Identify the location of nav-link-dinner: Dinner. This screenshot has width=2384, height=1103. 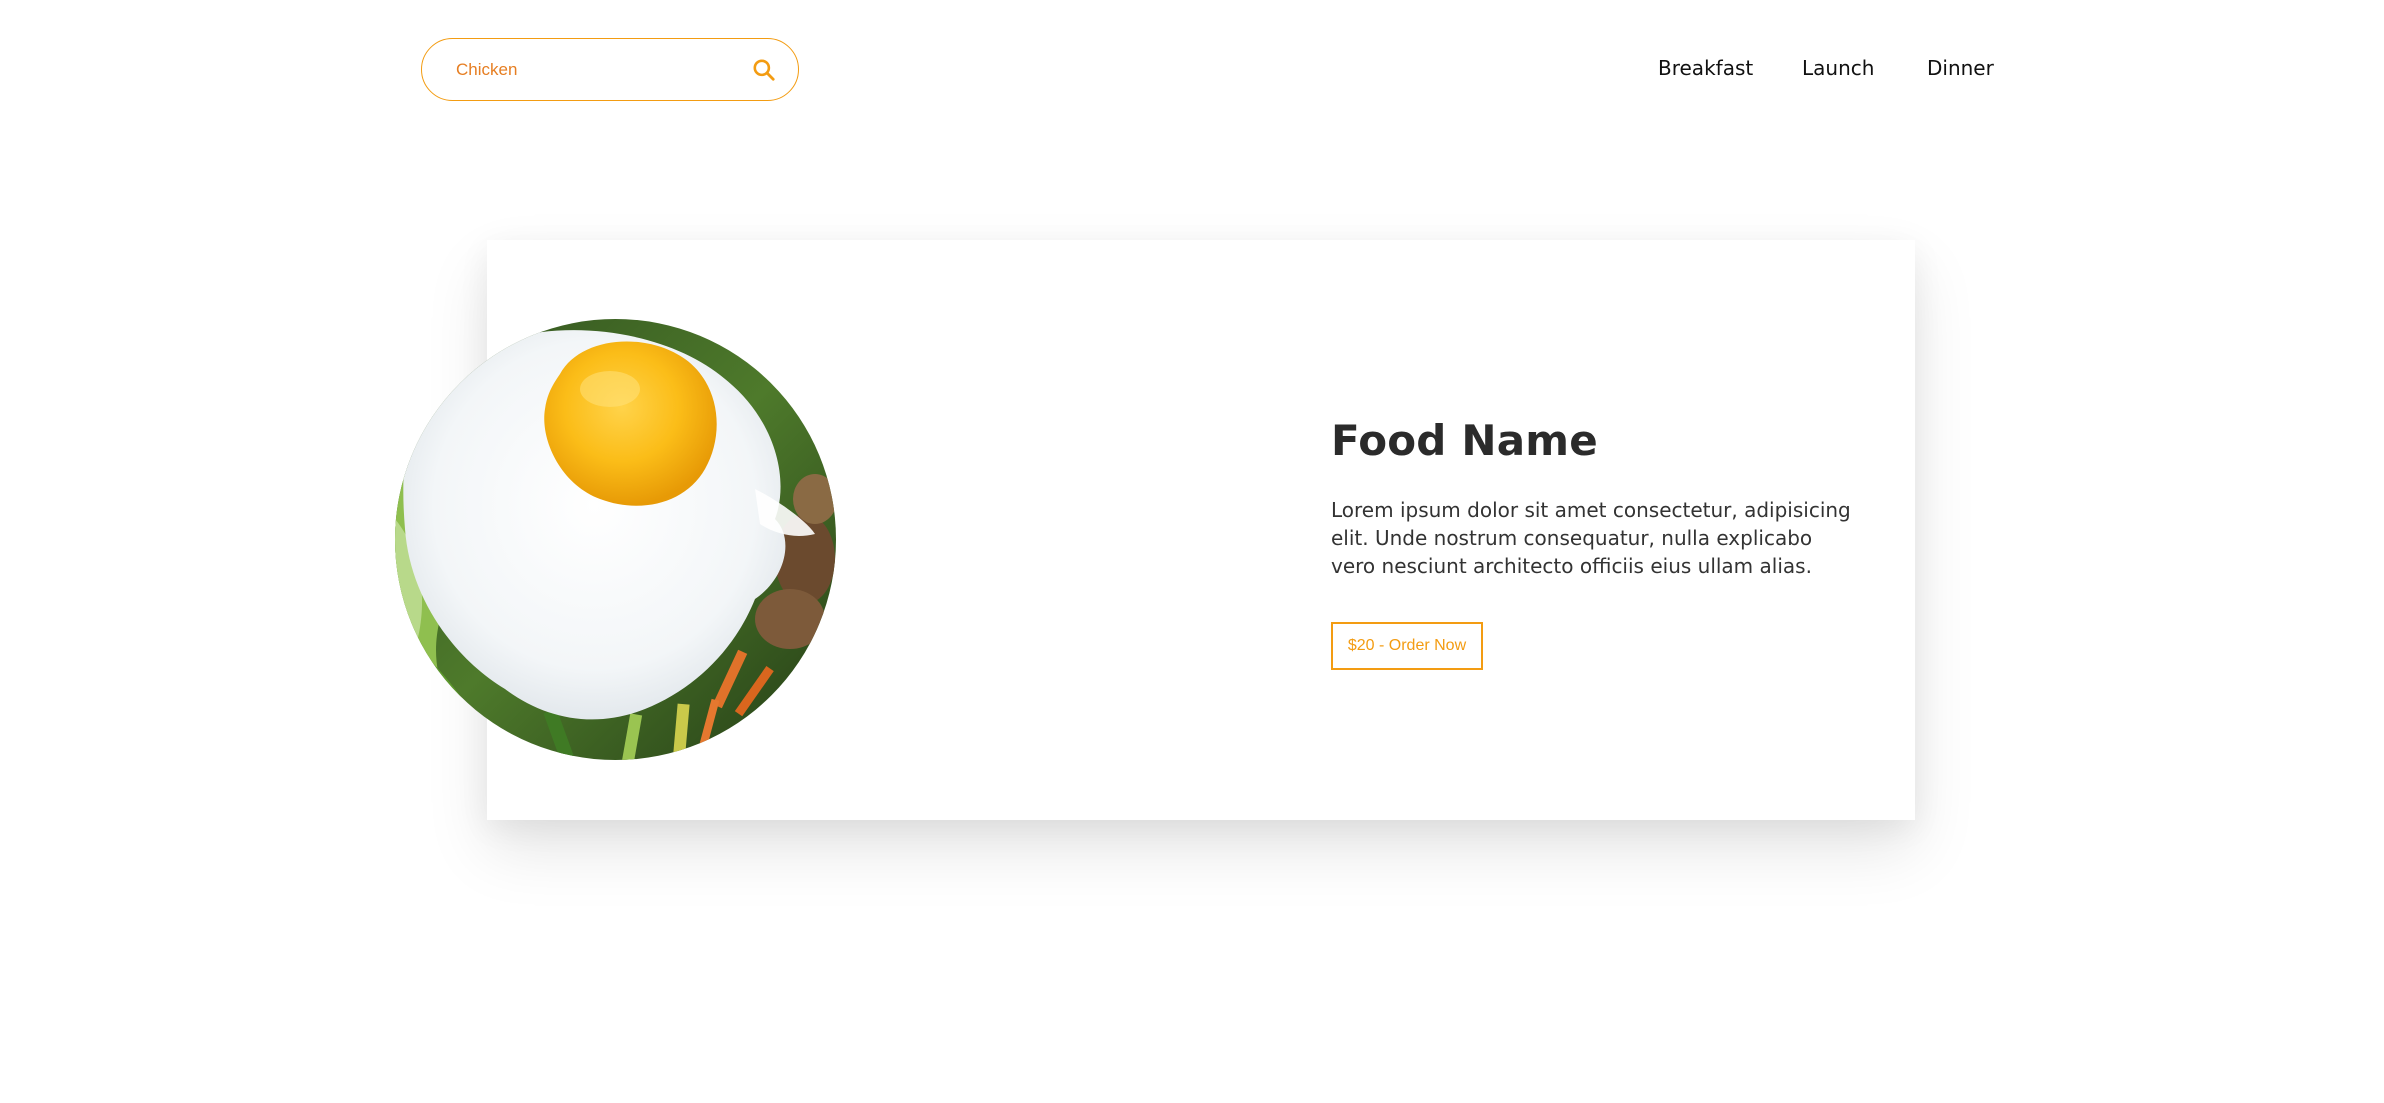
(1960, 68).